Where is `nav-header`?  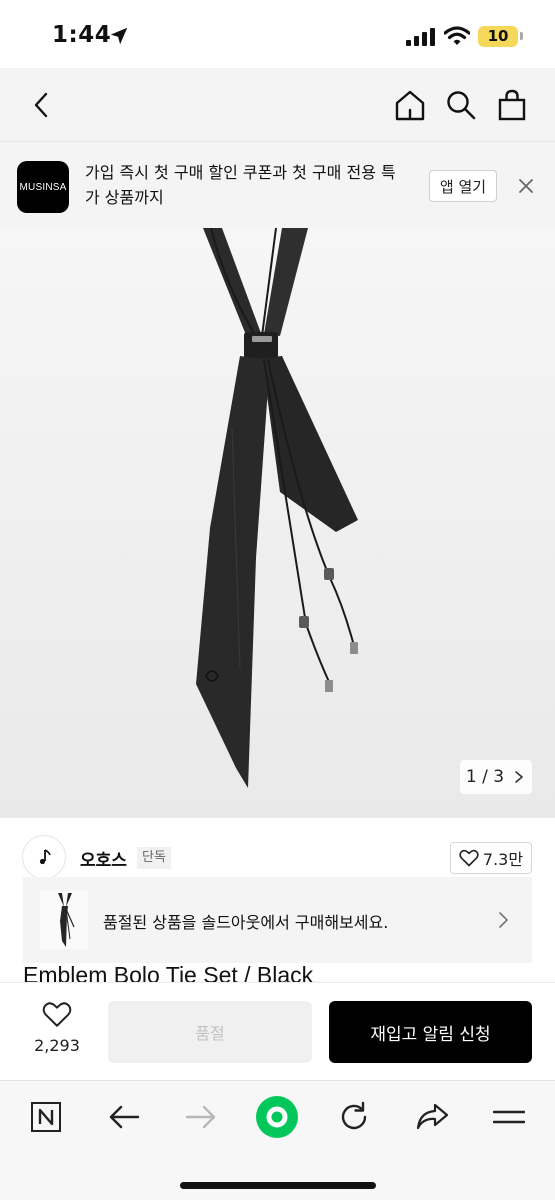 nav-header is located at coordinates (277, 105).